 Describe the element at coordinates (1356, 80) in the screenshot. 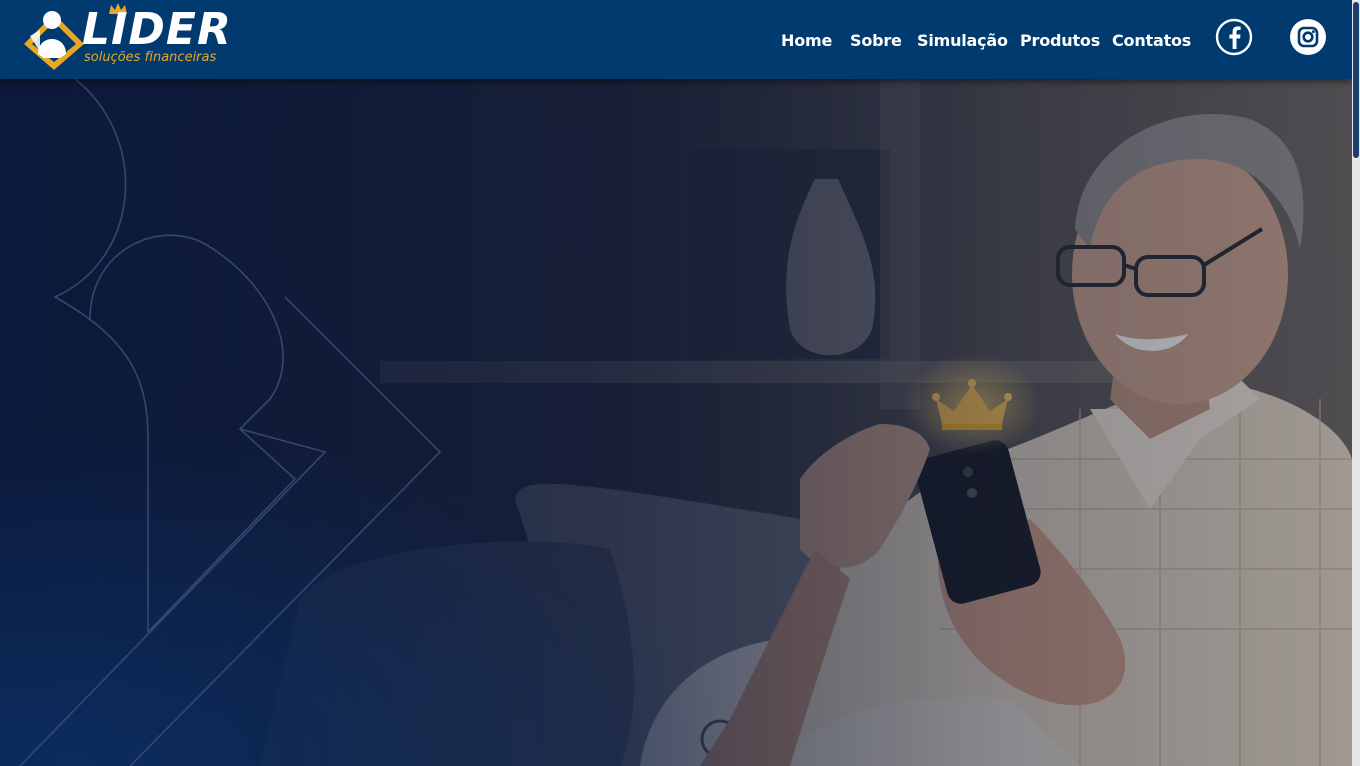

I see `scrollbar-thumb` at that location.